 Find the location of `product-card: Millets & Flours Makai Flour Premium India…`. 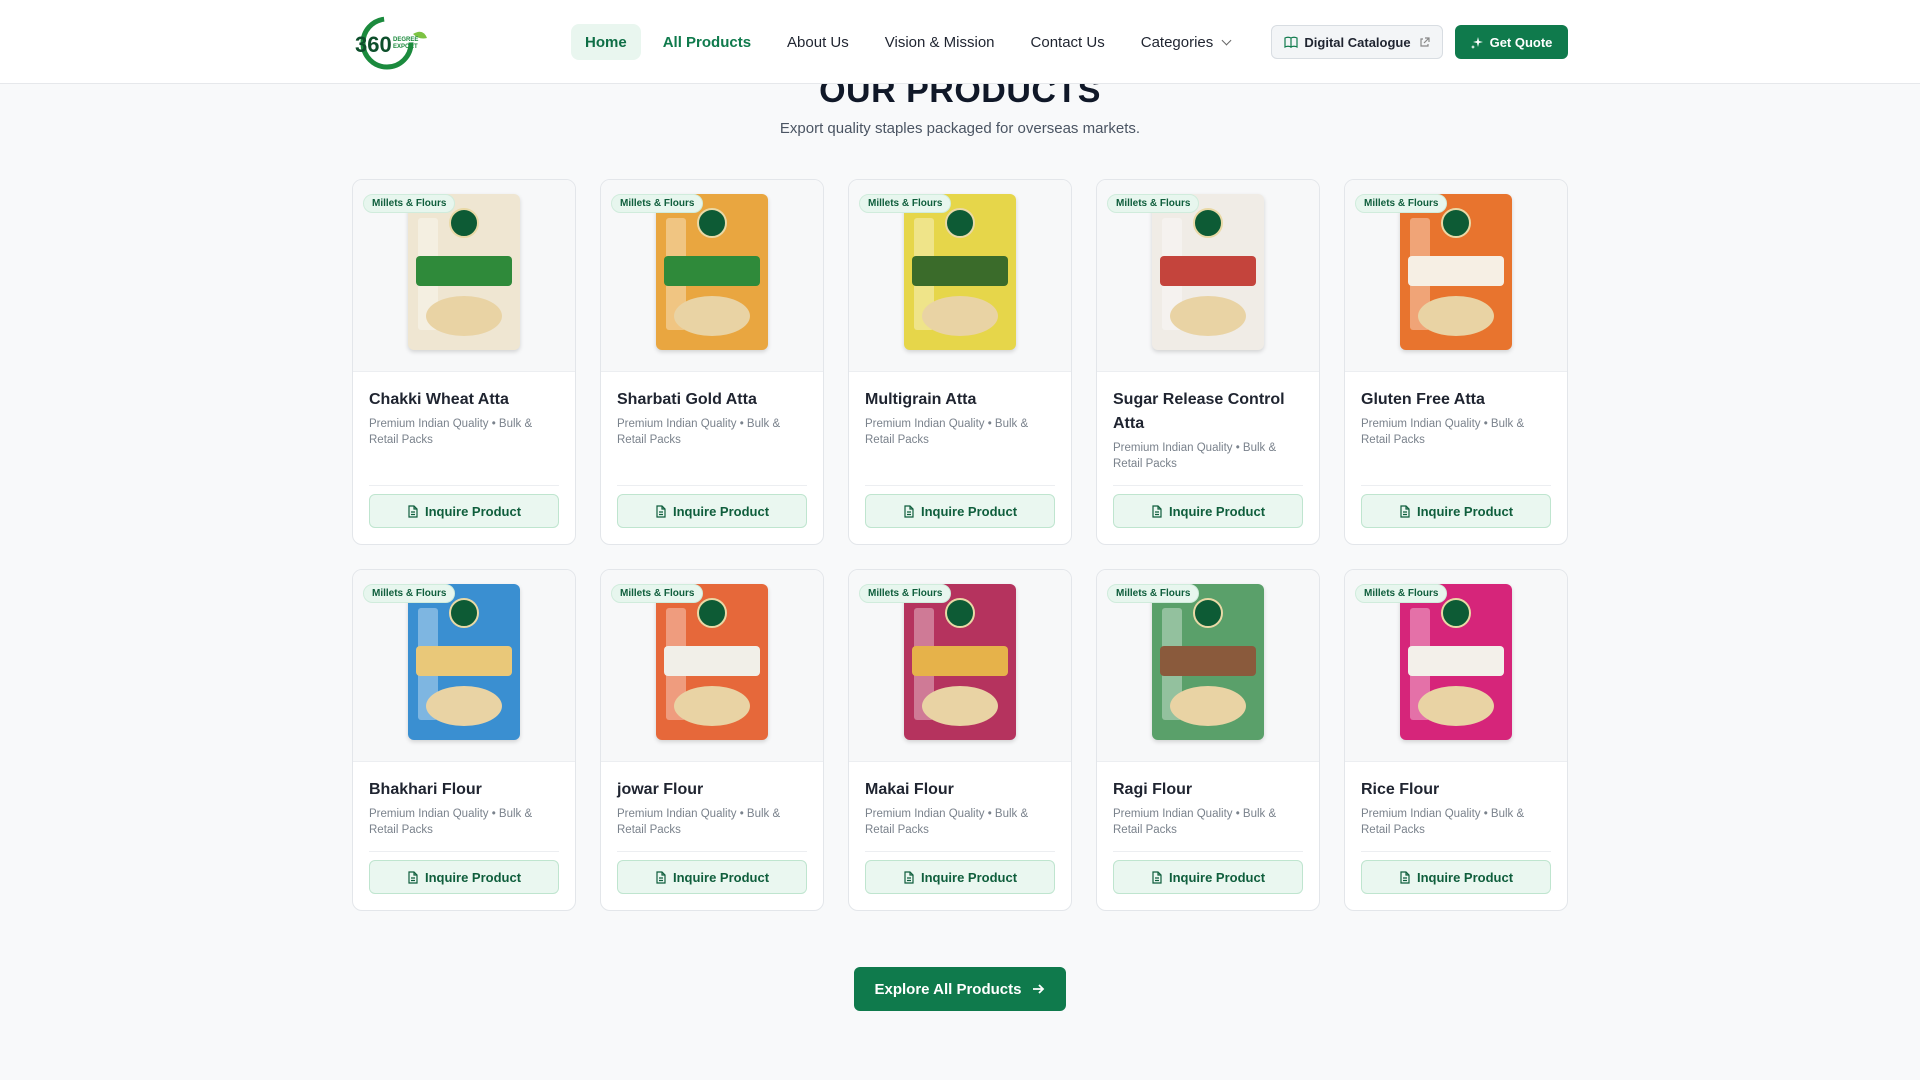

product-card: Millets & Flours Makai Flour Premium India… is located at coordinates (960, 740).